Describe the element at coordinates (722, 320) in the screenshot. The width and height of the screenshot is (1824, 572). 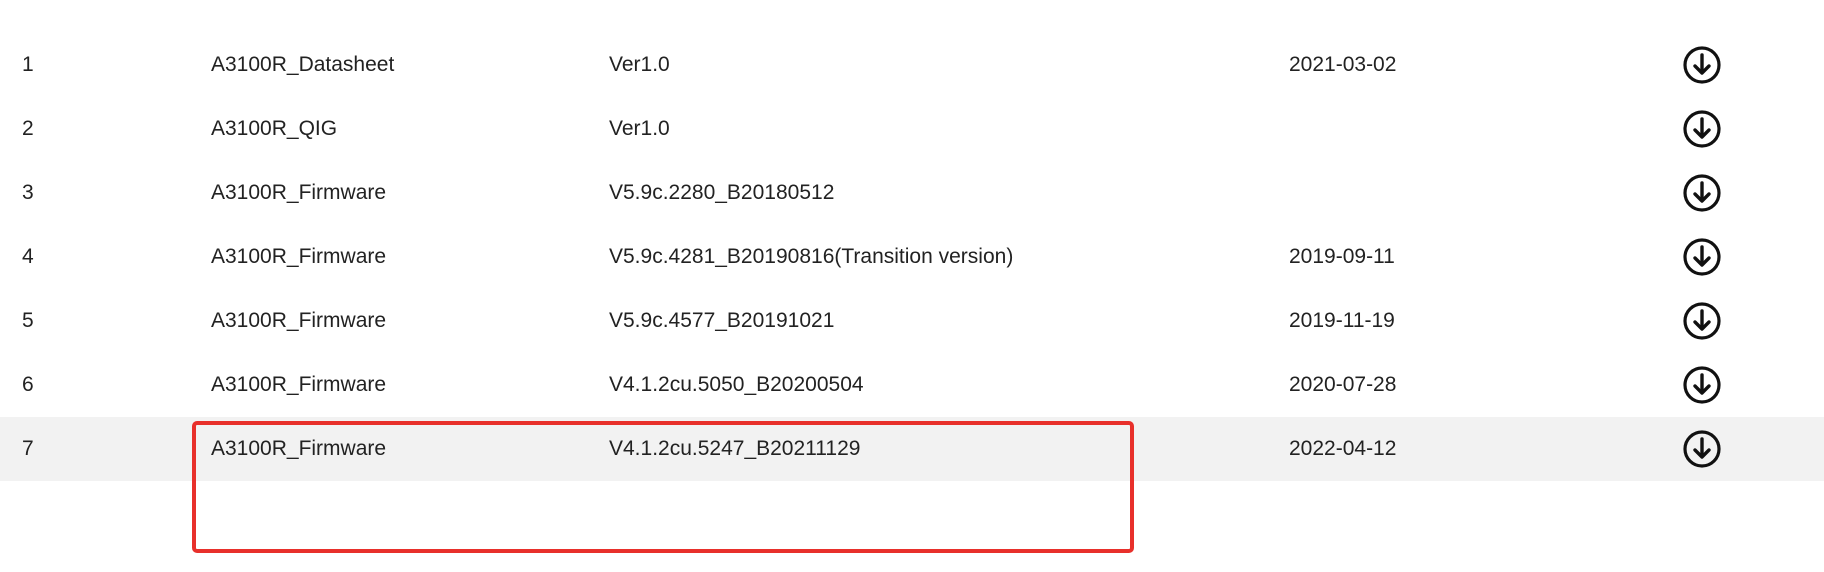
I see `file-version: V5.9c.4577_B20191021` at that location.